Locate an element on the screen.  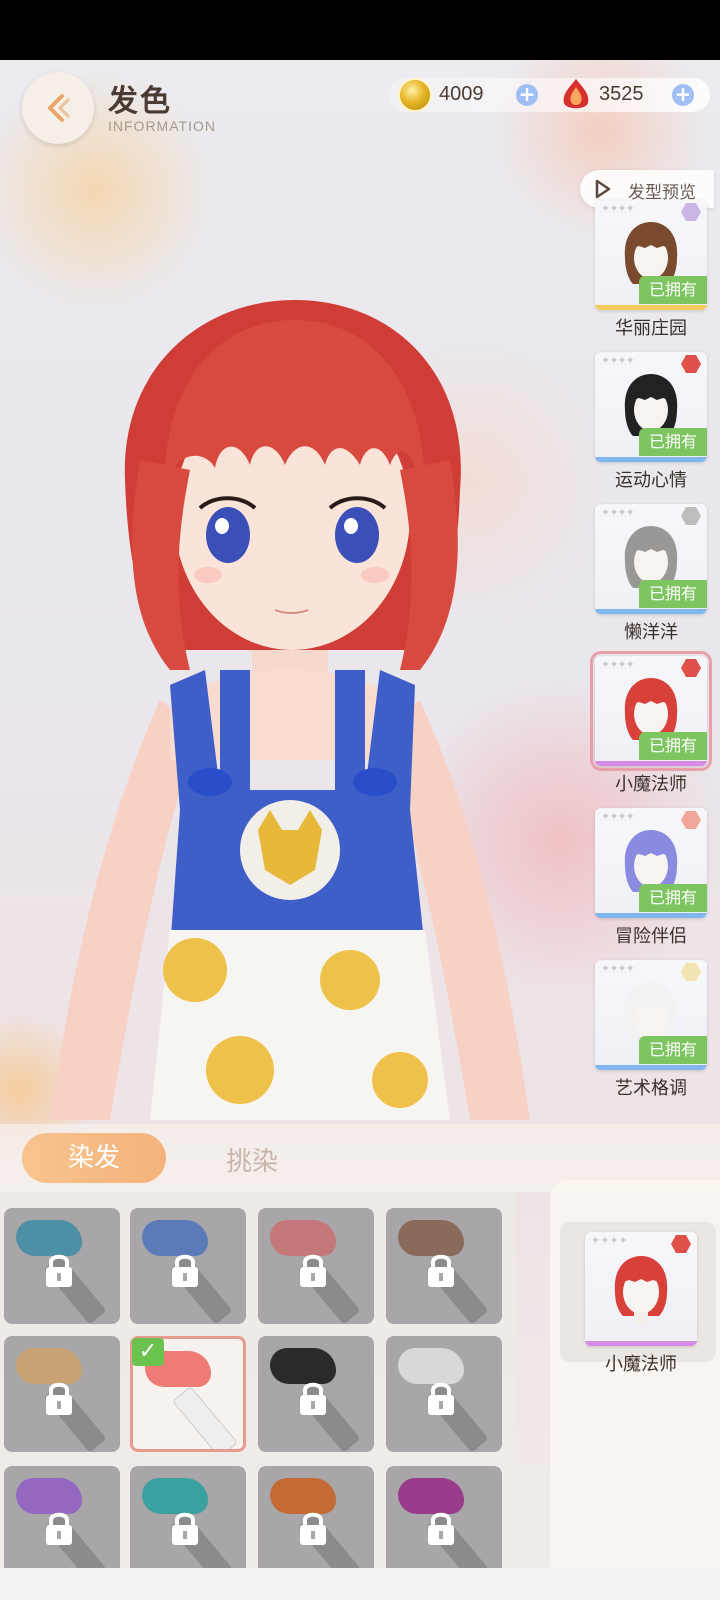
add-gems-button: + is located at coordinates (683, 95).